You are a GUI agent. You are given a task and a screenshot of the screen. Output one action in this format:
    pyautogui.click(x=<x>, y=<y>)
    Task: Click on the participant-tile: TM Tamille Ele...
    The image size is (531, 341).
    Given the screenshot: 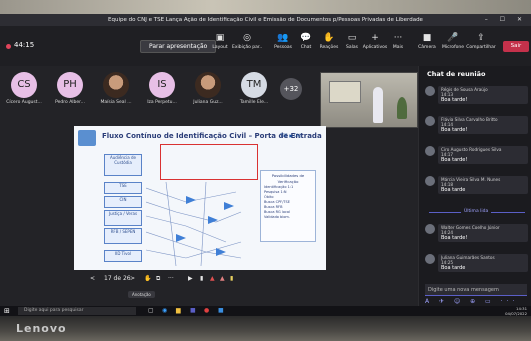 What is the action you would take?
    pyautogui.click(x=254, y=90)
    